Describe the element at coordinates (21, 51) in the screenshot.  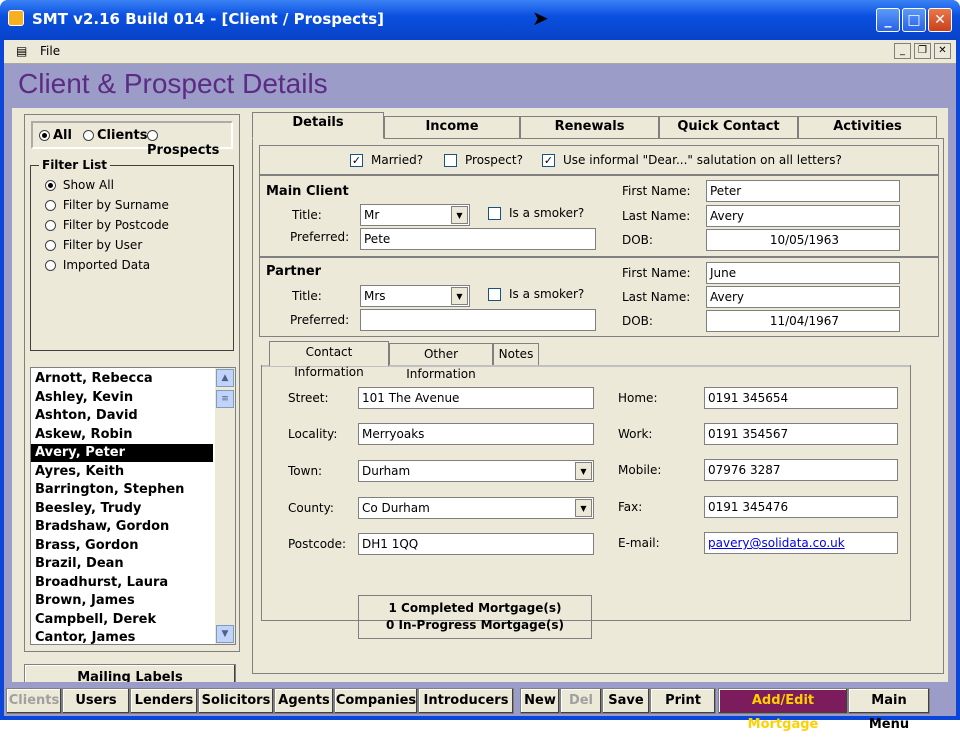
I see `document-icon: ▤` at that location.